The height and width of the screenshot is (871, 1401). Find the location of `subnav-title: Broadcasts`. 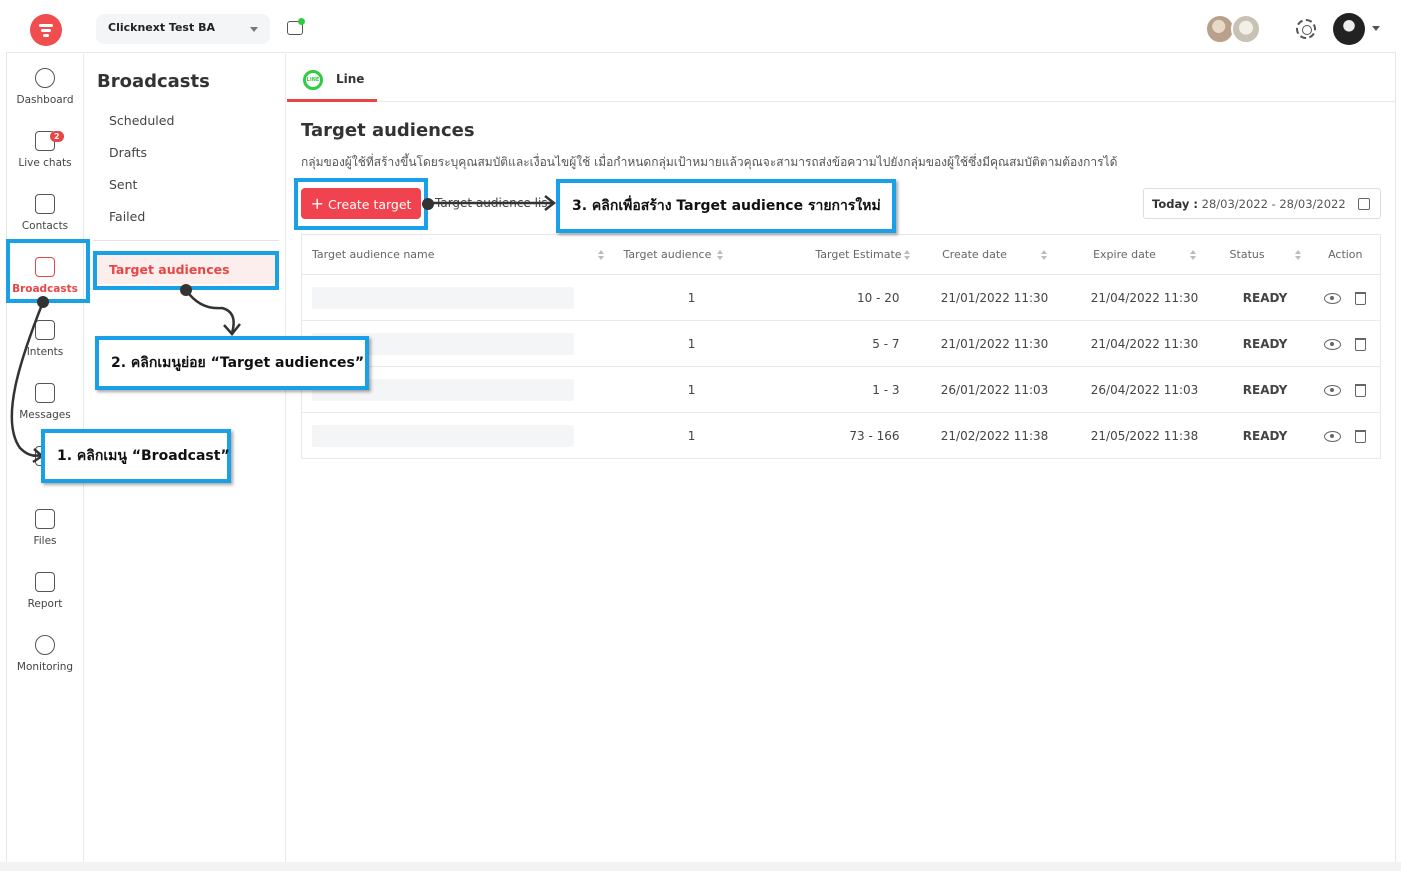

subnav-title: Broadcasts is located at coordinates (153, 81).